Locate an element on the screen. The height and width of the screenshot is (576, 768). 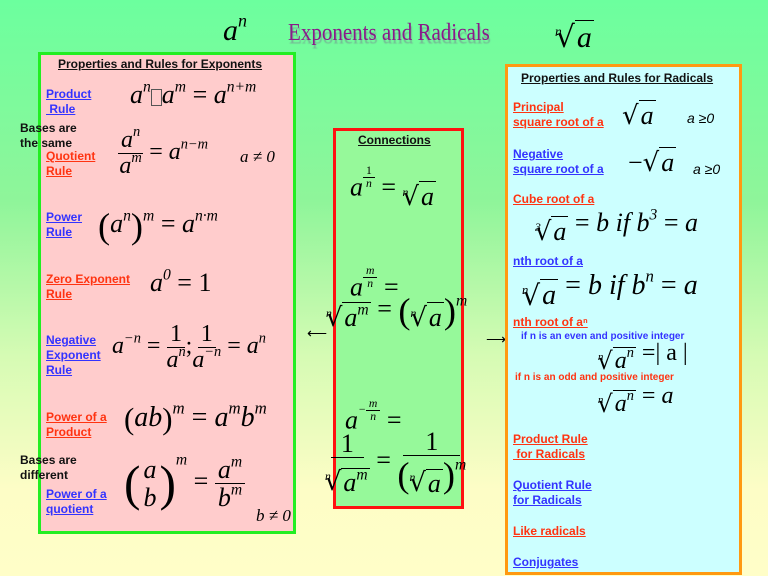
power-of-quotient-link: Power of a quotient is located at coordinates (76, 502).